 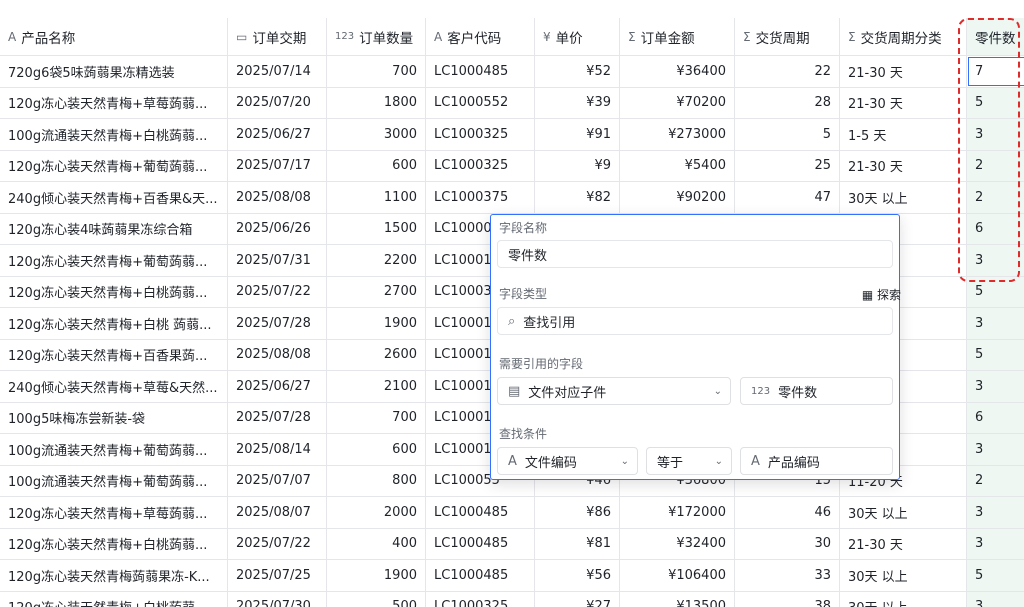 I want to click on cell-unit-price: ¥81, so click(x=577, y=543).